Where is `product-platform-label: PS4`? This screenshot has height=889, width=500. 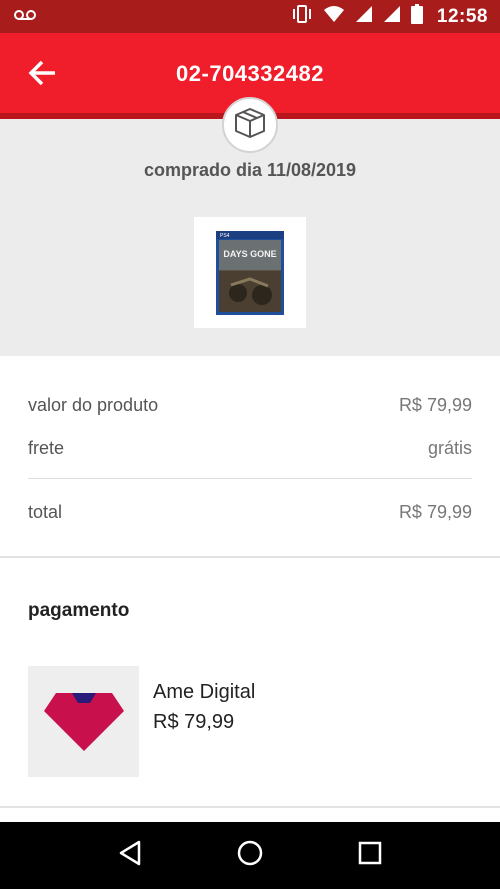 product-platform-label: PS4 is located at coordinates (225, 236).